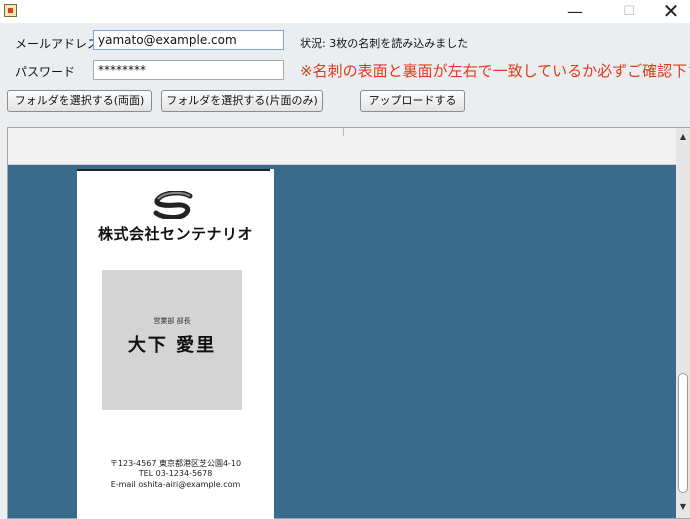  Describe the element at coordinates (79, 101) in the screenshot. I see `select-folder-double-button: フォルダを選択する(両面)` at that location.